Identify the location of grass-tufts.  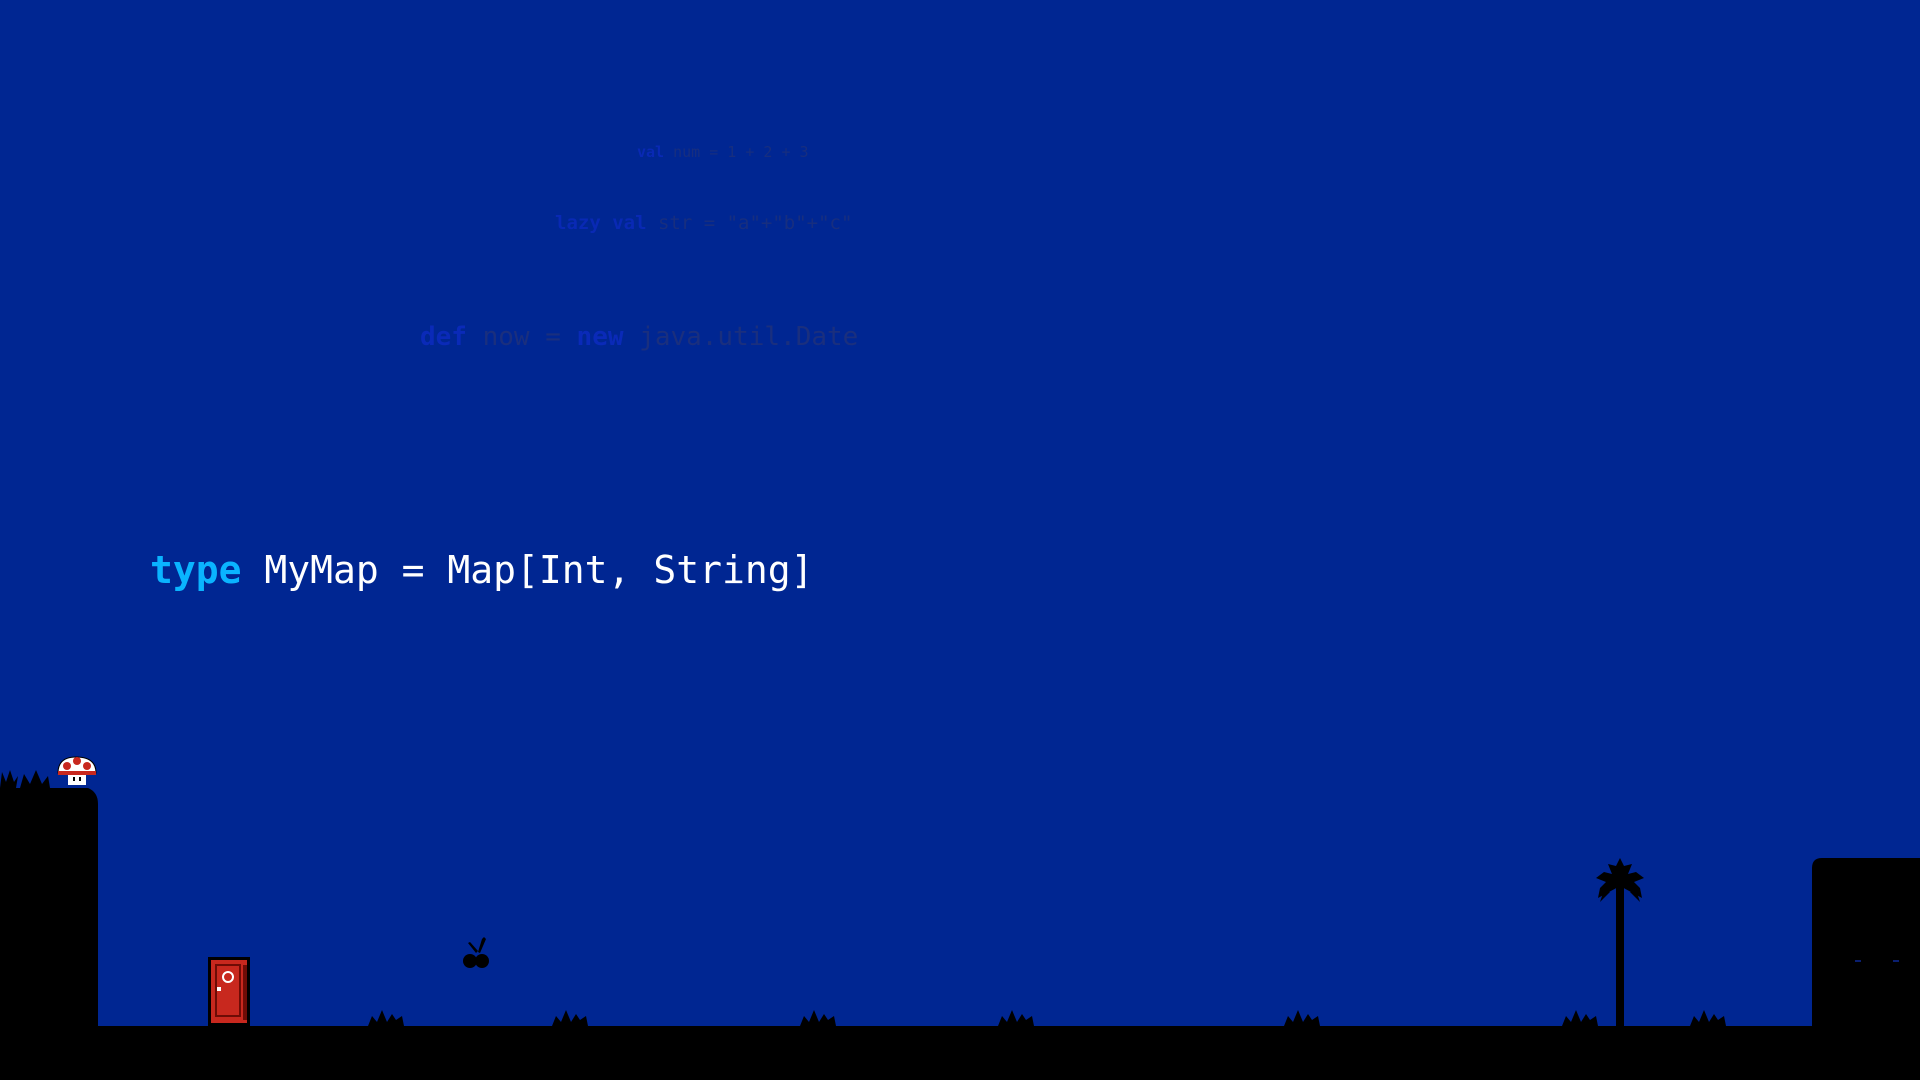
(1047, 1018).